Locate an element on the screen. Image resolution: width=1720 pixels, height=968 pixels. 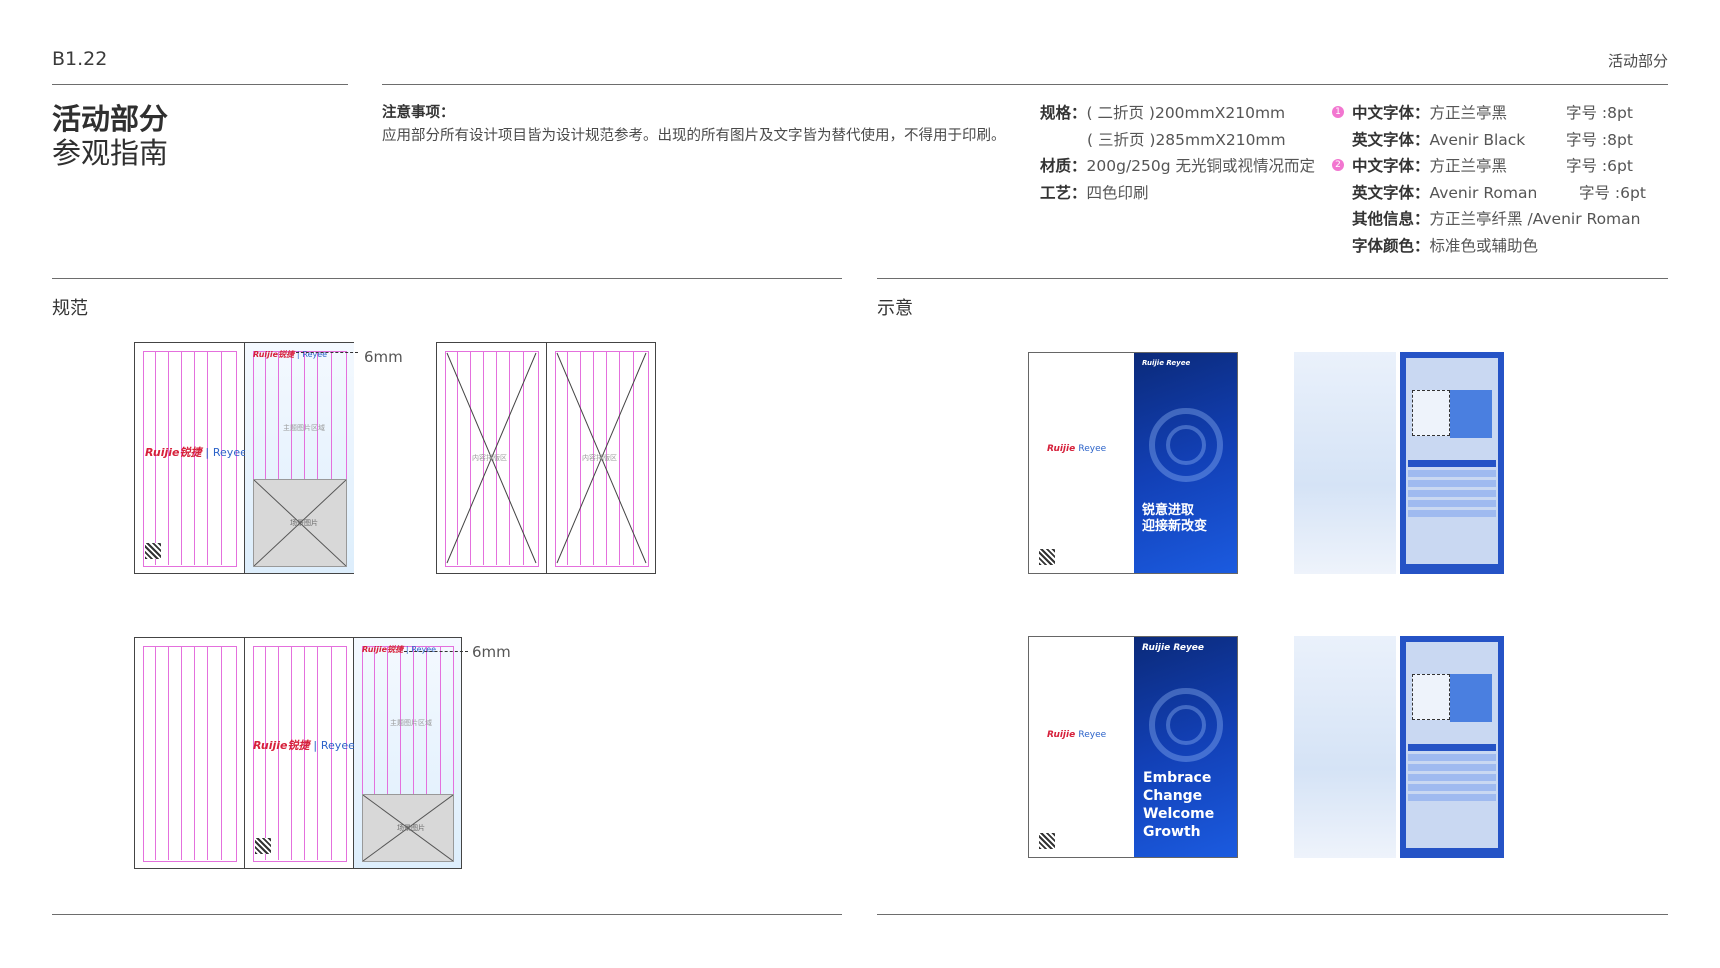
sample-section-label: 示意 is located at coordinates (895, 308).